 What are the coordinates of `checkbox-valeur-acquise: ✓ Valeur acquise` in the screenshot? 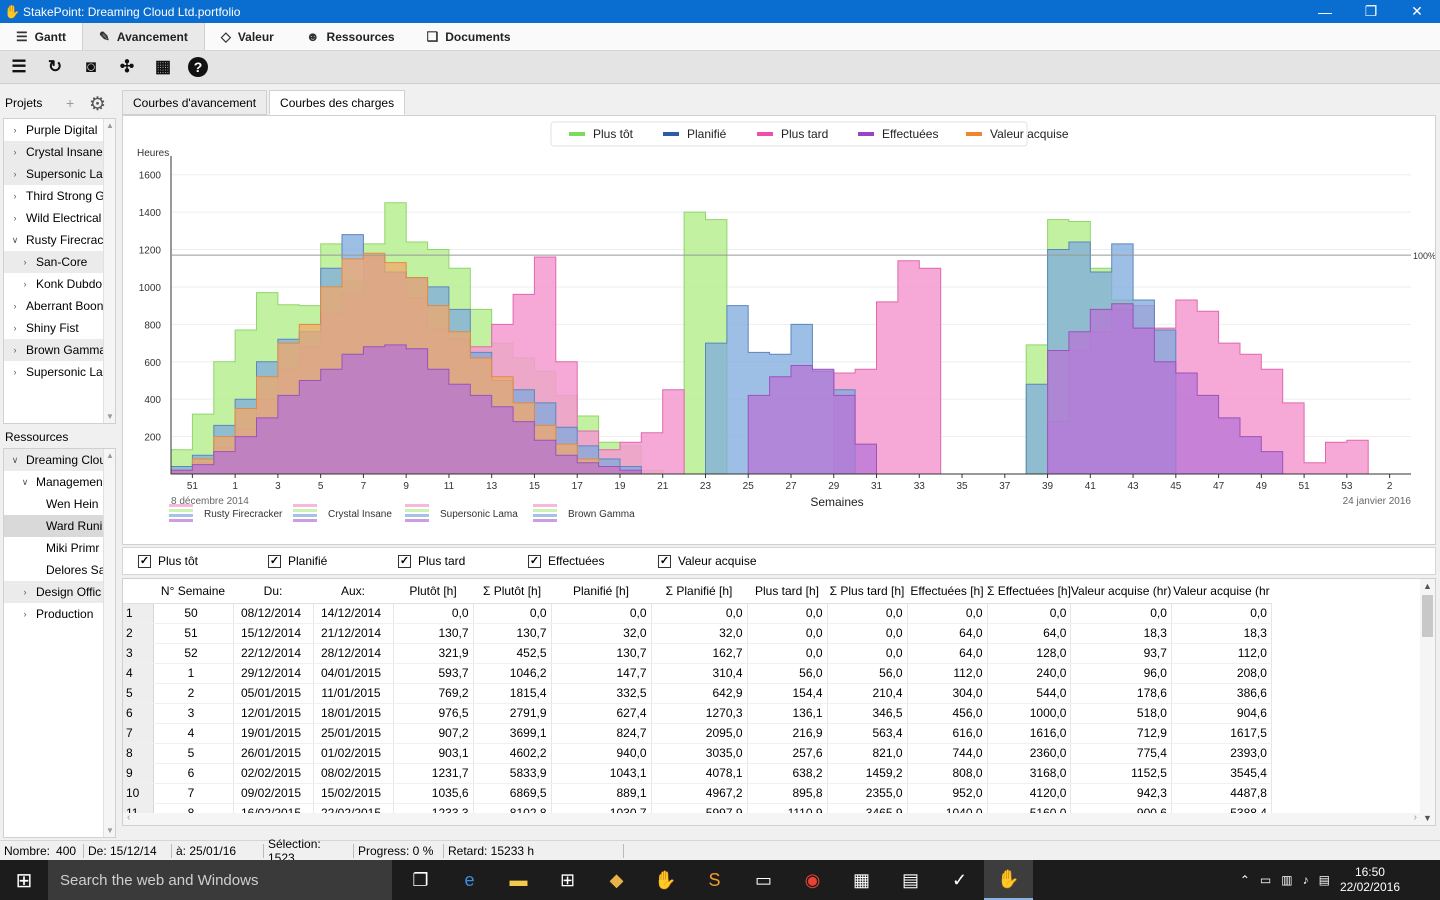 It's located at (708, 561).